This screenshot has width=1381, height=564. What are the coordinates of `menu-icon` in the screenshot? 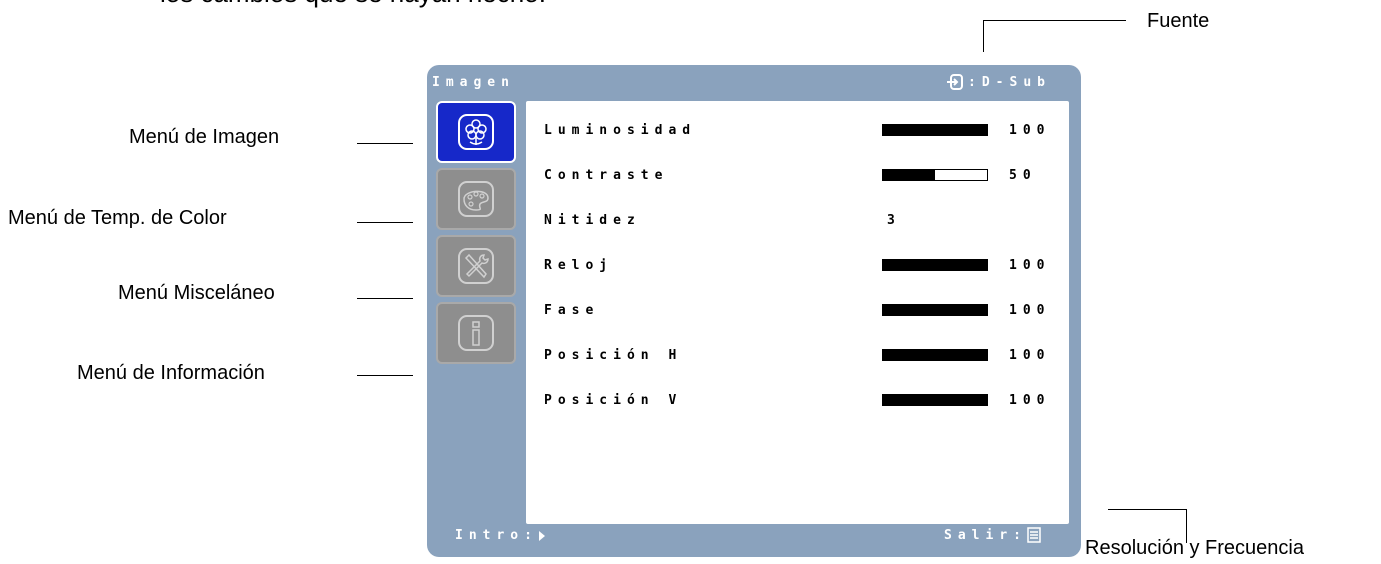 It's located at (1034, 535).